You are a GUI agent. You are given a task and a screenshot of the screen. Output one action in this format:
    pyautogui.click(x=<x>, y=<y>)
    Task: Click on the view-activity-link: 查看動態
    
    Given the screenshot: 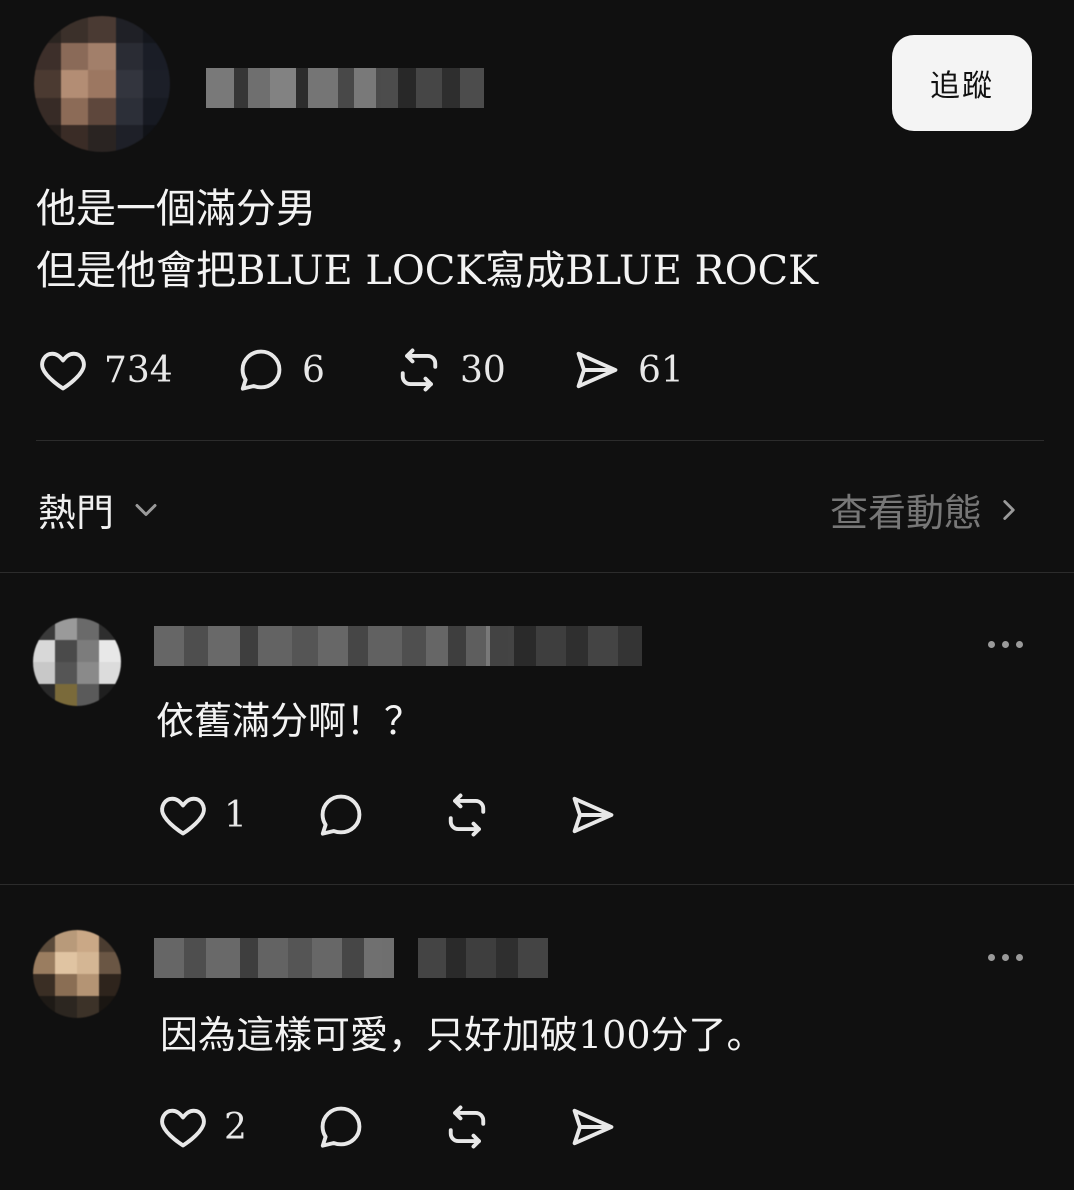 What is the action you would take?
    pyautogui.click(x=928, y=509)
    